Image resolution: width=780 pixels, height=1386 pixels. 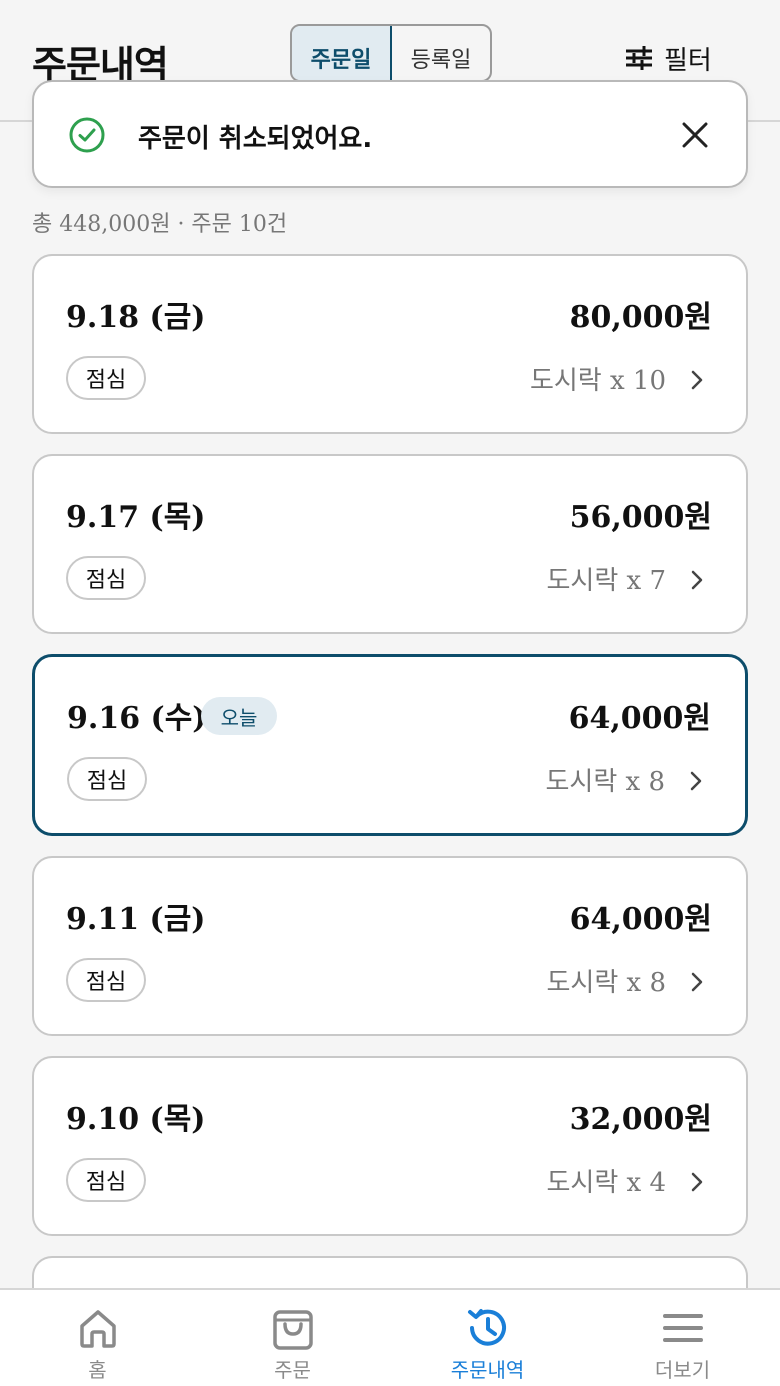 What do you see at coordinates (97, 1329) in the screenshot?
I see `home-icon` at bounding box center [97, 1329].